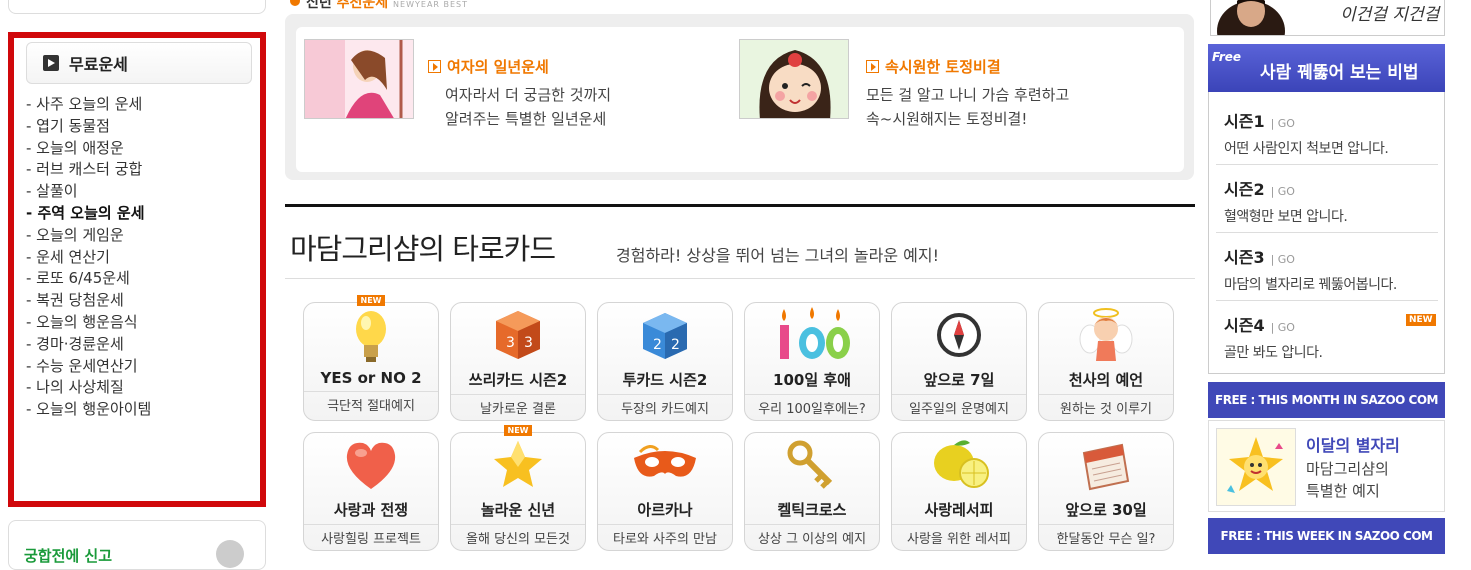 This screenshot has width=1471, height=570. I want to click on newyear-section-title: 신년 추천운세 NEWYEAR BEST, so click(387, 5).